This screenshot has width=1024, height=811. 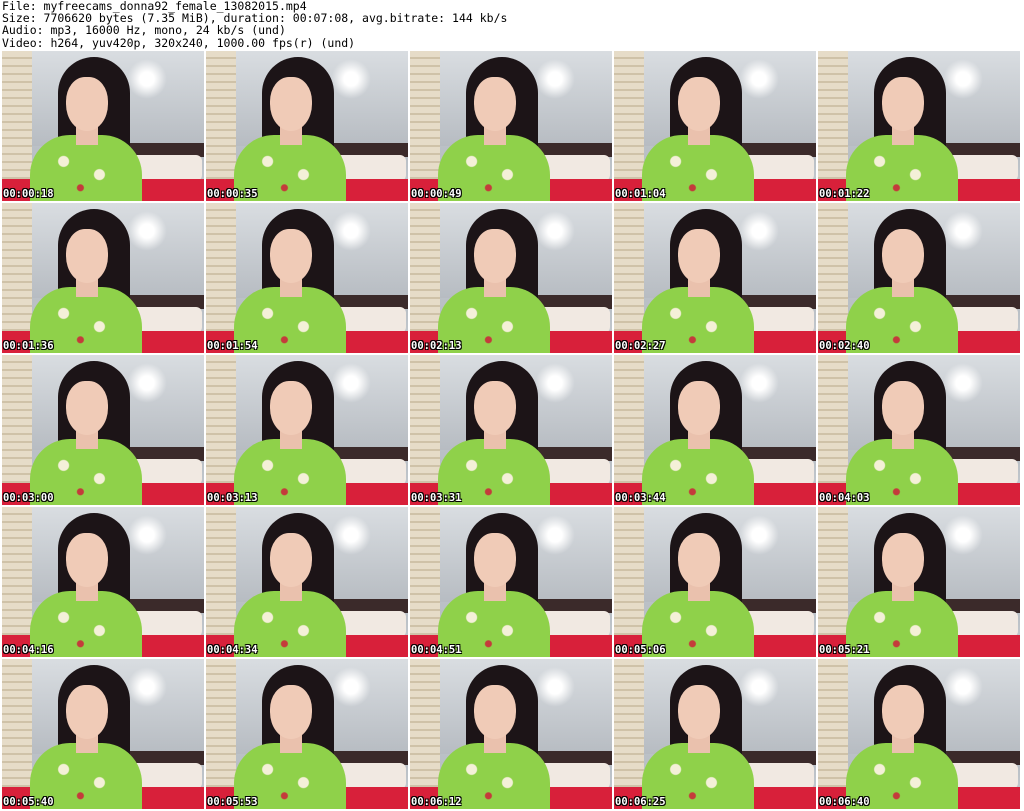 I want to click on video-thumbnail: 00:00:35, so click(x=307, y=126).